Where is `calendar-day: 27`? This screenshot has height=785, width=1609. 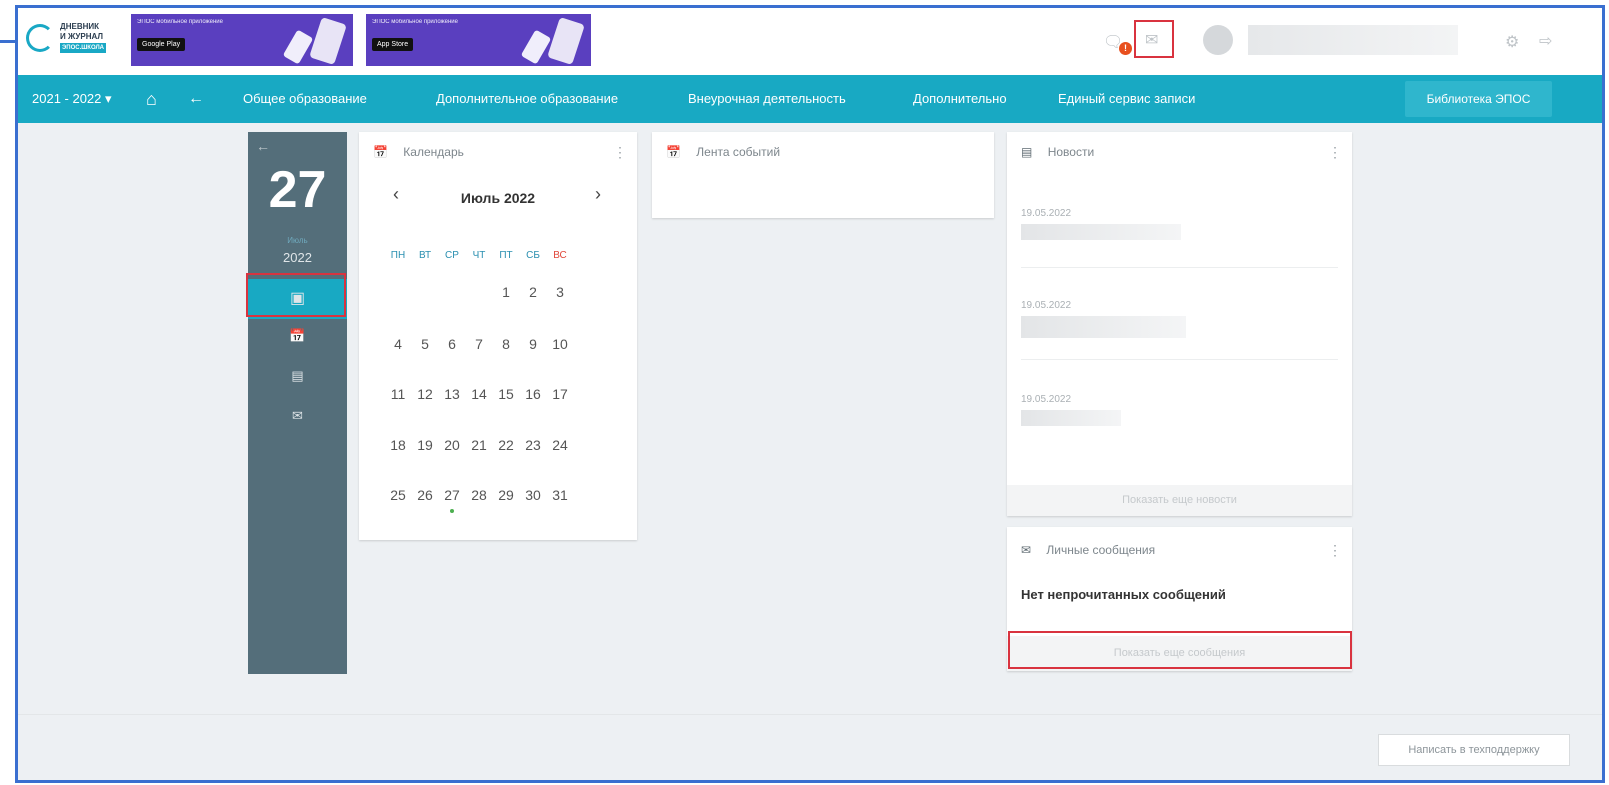 calendar-day: 27 is located at coordinates (452, 495).